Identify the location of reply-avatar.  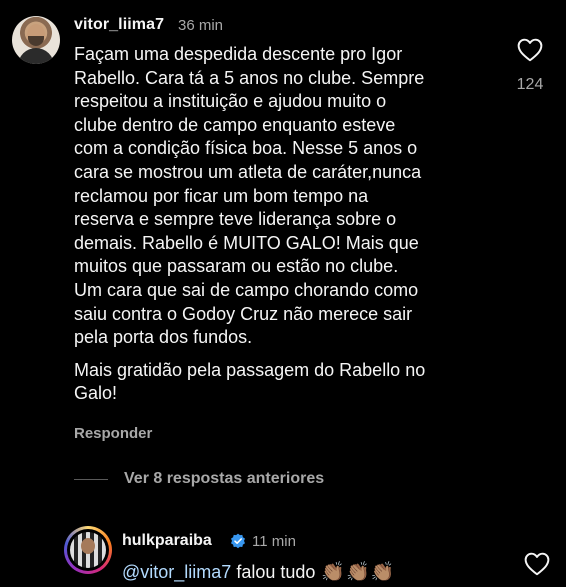
(88, 550).